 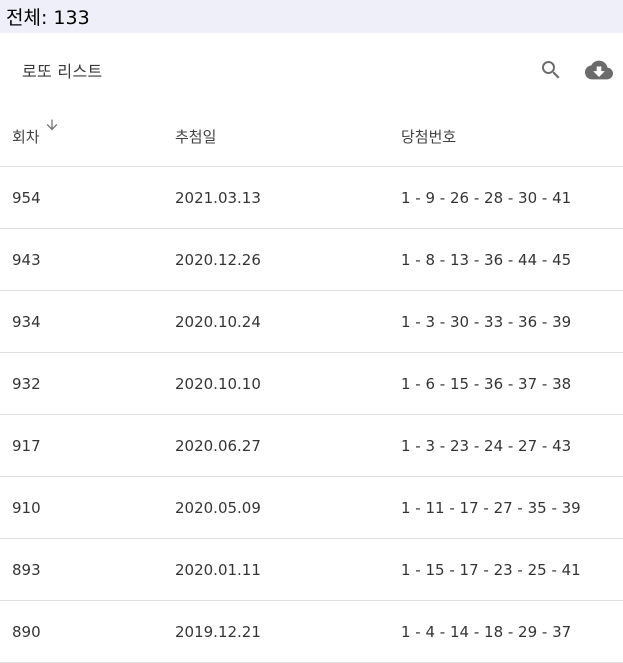 I want to click on column-header-round-label: 회차, so click(x=26, y=137).